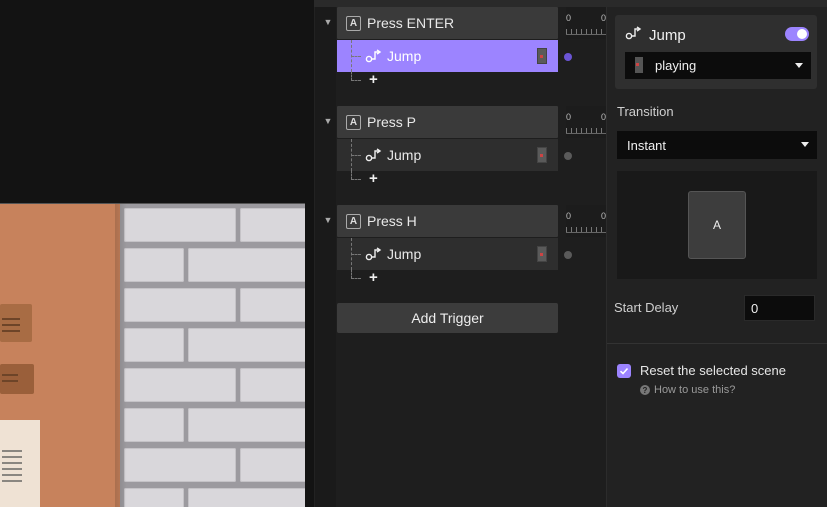 Image resolution: width=827 pixels, height=507 pixels. Describe the element at coordinates (392, 122) in the screenshot. I see `trigger-title: Press P` at that location.